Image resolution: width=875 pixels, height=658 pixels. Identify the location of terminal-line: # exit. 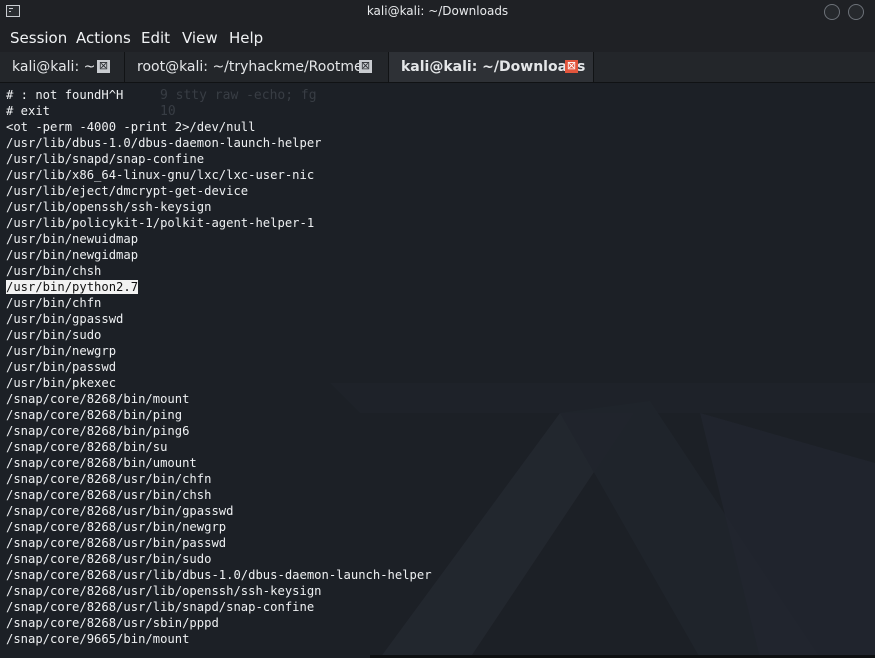
(219, 111).